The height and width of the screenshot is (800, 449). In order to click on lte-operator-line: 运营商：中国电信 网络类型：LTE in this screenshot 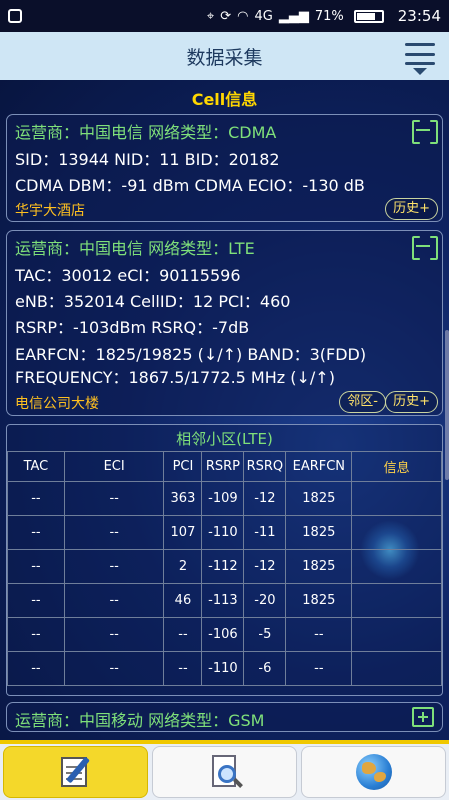, I will do `click(135, 248)`.